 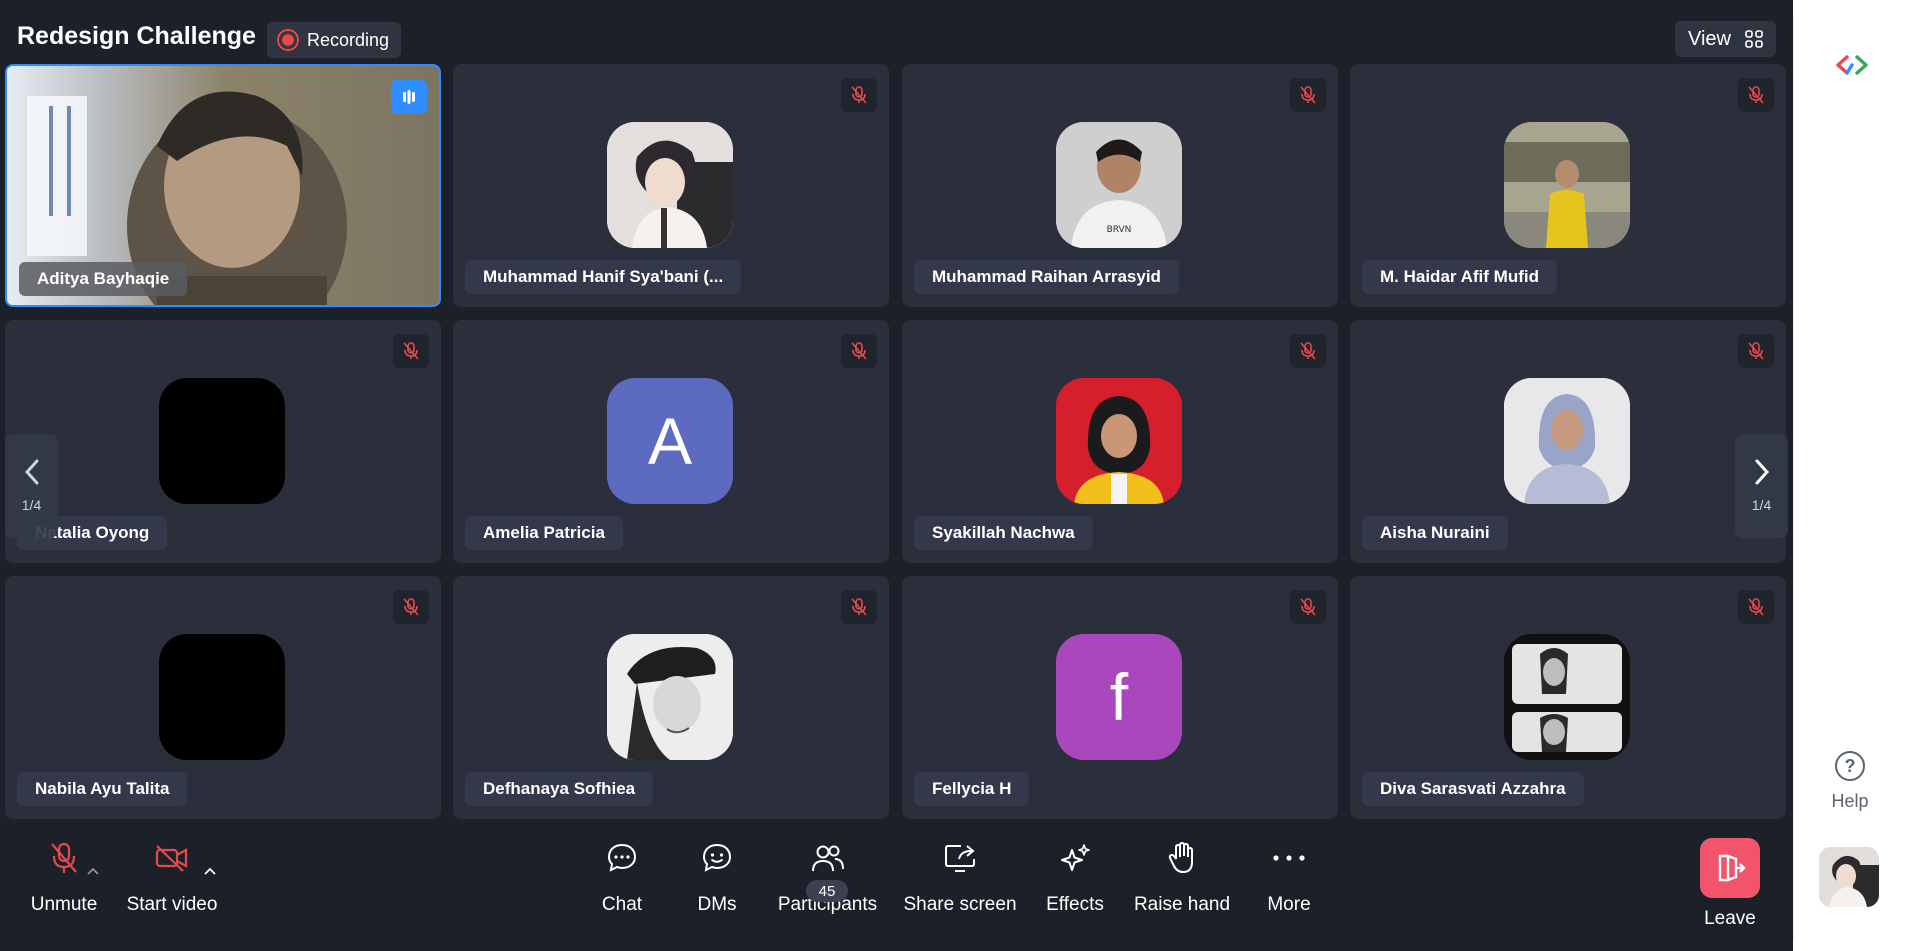 I want to click on participant-name: Nabila Ayu Talita, so click(x=102, y=789).